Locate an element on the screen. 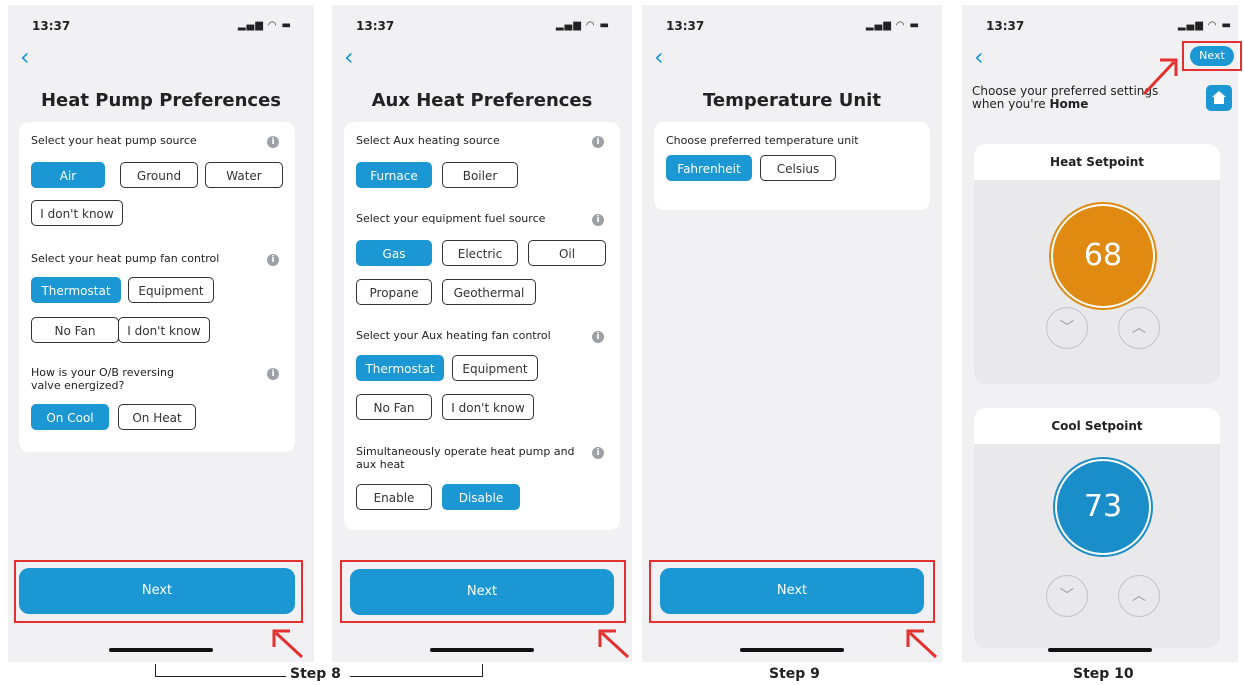  option-air: Air is located at coordinates (68, 175).